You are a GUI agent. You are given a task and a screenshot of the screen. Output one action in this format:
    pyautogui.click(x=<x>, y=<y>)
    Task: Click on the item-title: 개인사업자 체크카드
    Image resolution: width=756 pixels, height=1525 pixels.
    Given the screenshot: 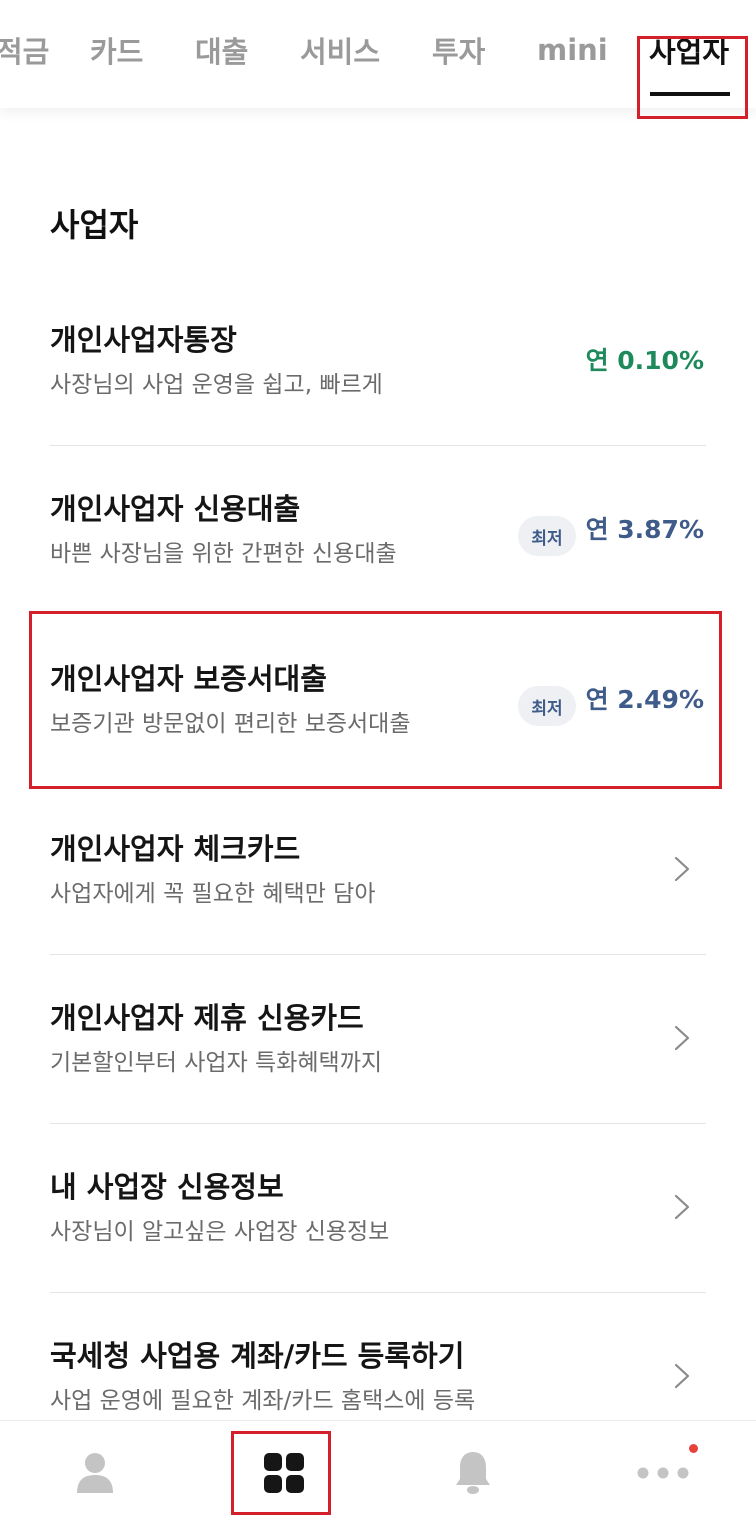 What is the action you would take?
    pyautogui.click(x=175, y=849)
    